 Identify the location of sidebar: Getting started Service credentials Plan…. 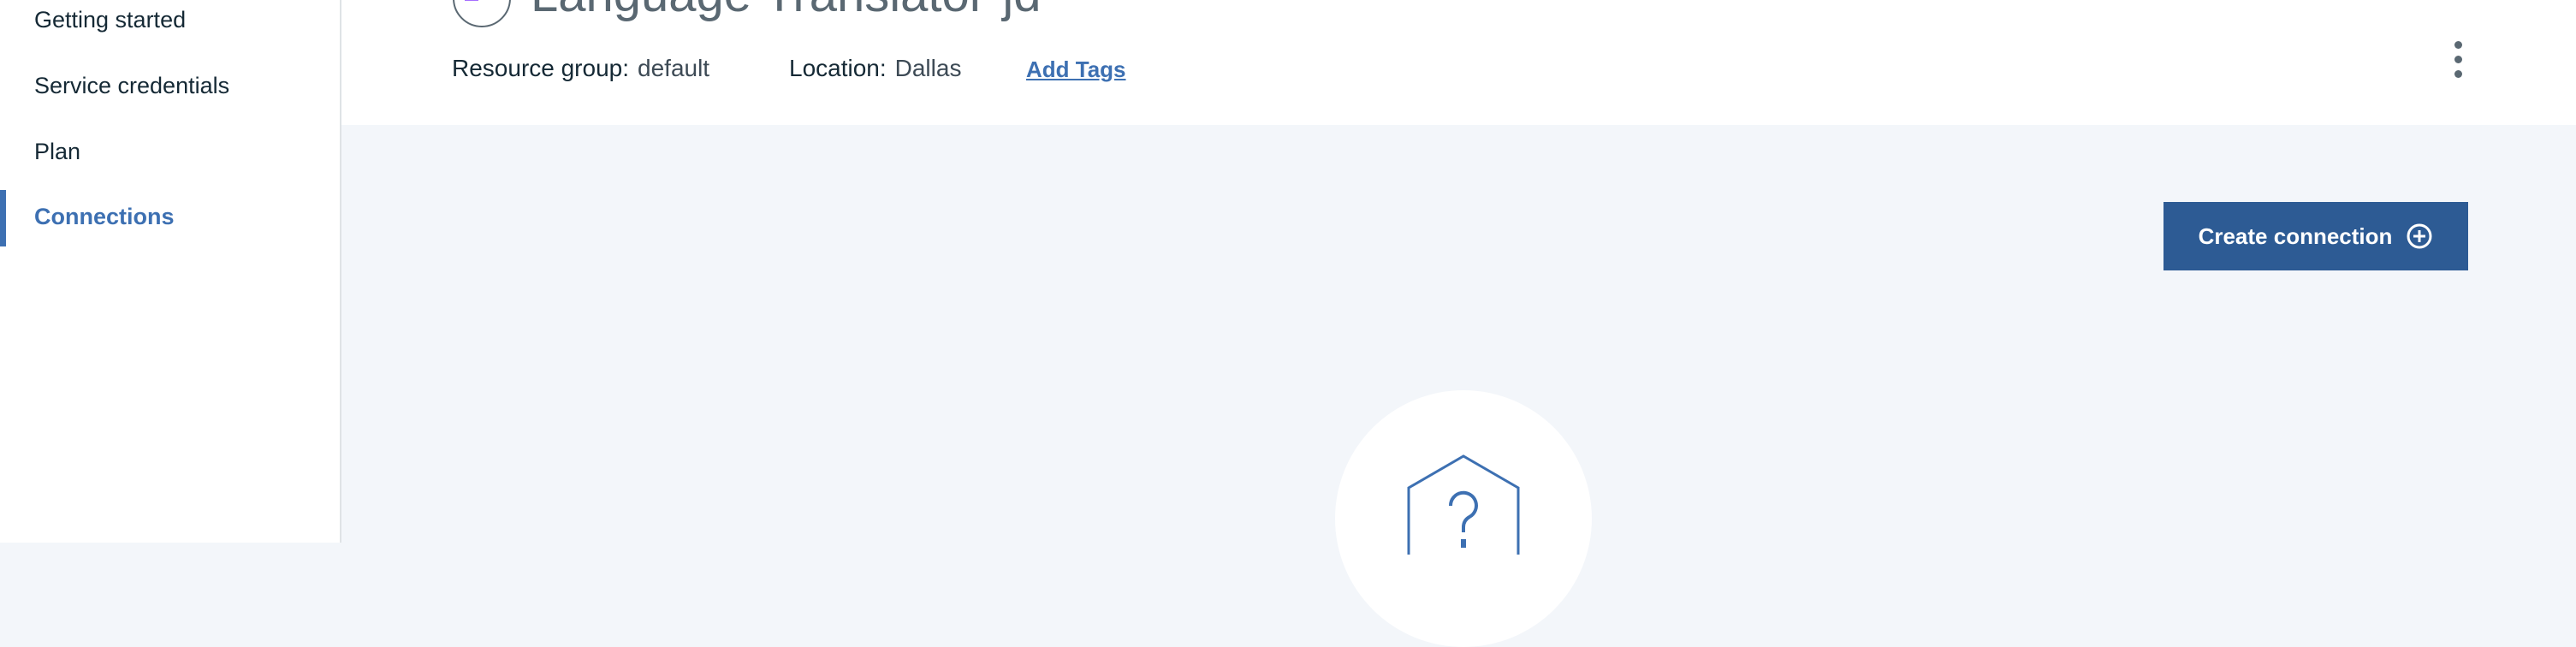
(170, 272).